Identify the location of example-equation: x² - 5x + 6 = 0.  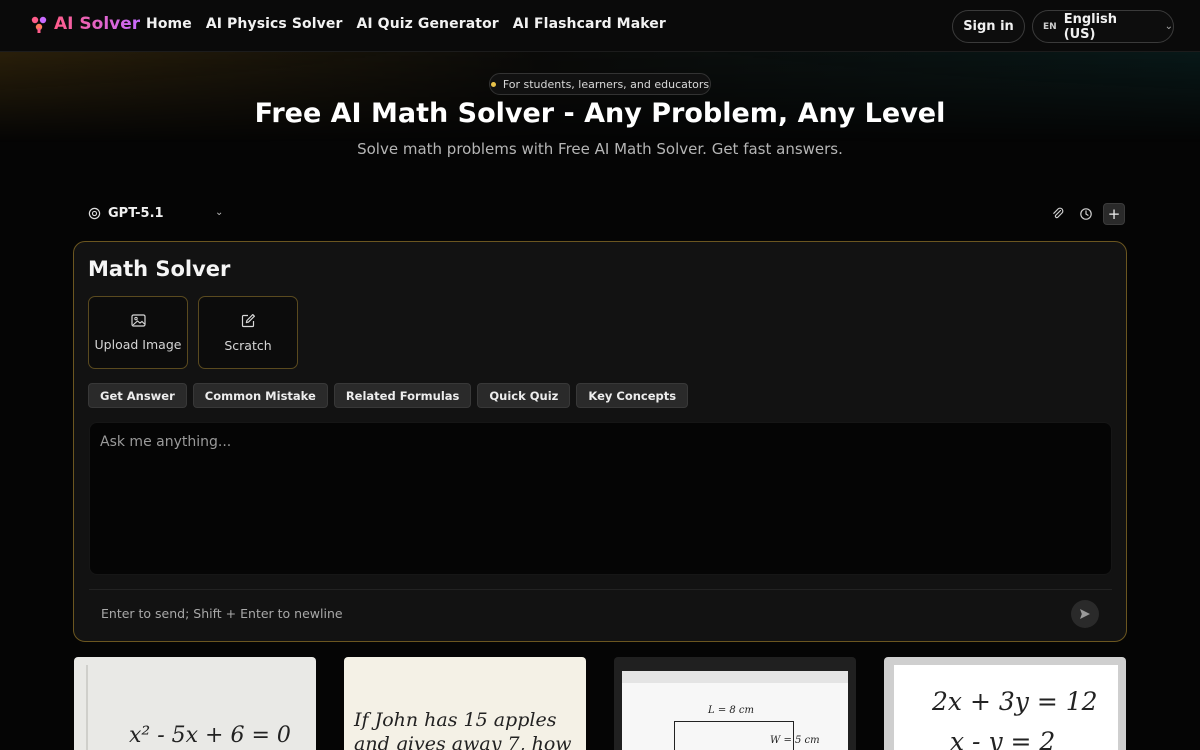
(210, 735).